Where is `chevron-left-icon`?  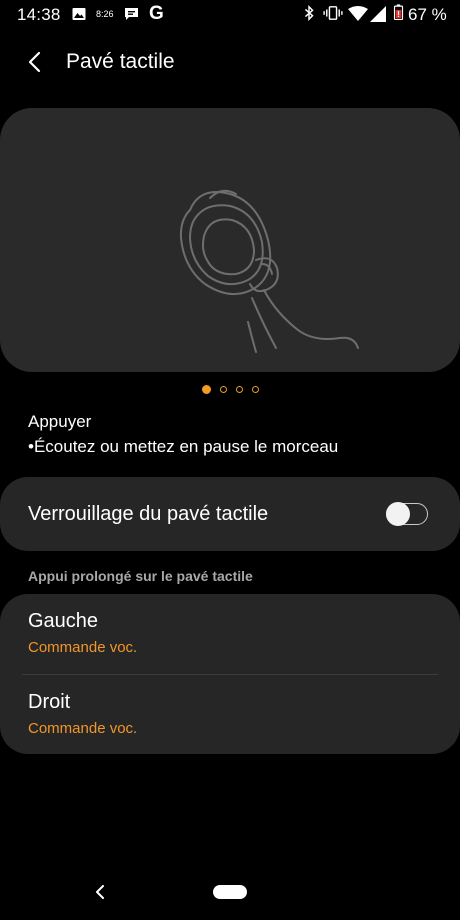
chevron-left-icon is located at coordinates (35, 62).